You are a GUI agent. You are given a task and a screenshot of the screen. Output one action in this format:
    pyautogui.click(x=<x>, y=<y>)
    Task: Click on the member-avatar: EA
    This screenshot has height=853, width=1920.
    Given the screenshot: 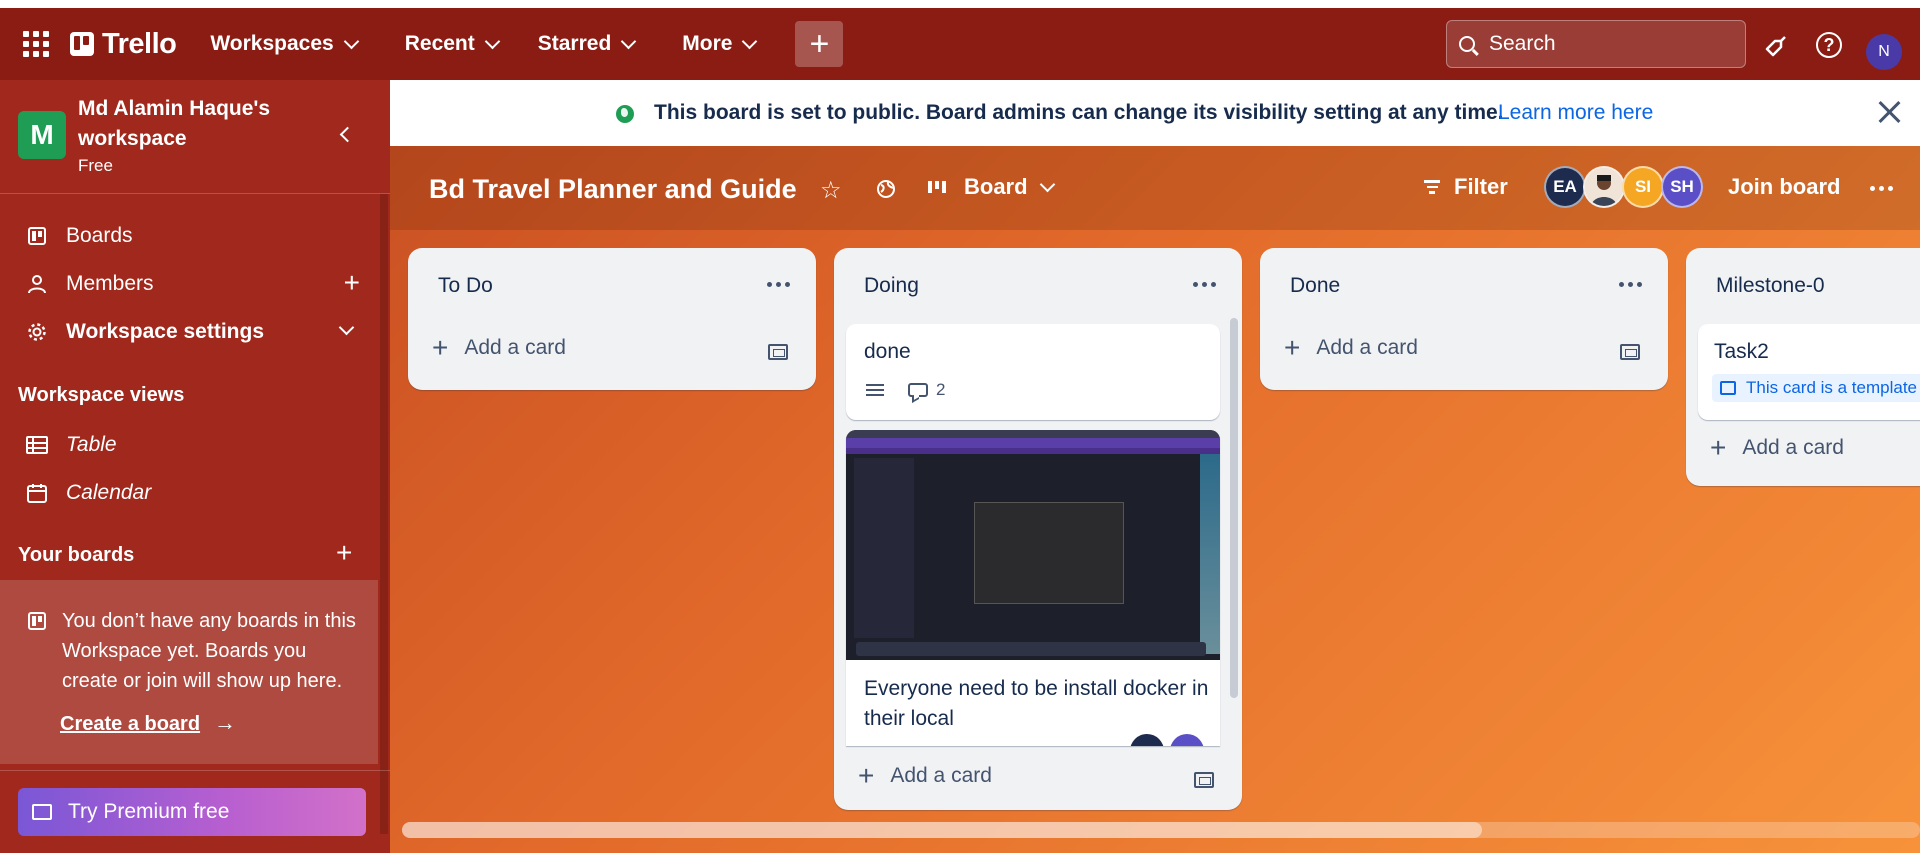 What is the action you would take?
    pyautogui.click(x=1565, y=187)
    